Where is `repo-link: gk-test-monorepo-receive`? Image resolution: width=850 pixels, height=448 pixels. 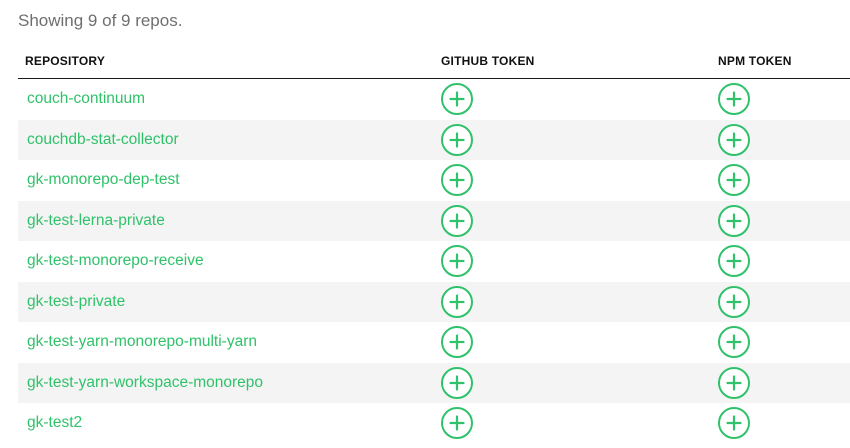 repo-link: gk-test-monorepo-receive is located at coordinates (115, 261).